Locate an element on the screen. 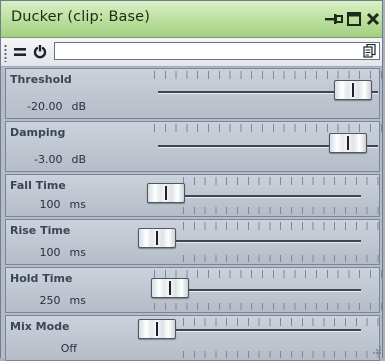 Image resolution: width=385 pixels, height=361 pixels. param-row: Hold Time 250 ms is located at coordinates (194, 290).